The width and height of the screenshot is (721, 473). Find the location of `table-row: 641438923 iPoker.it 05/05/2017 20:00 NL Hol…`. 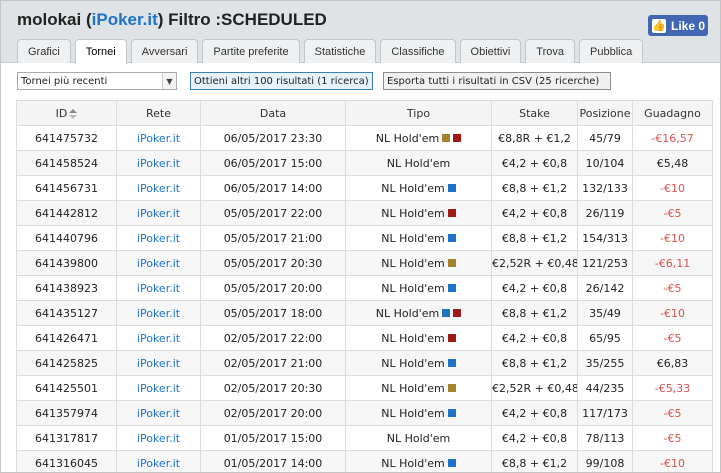

table-row: 641438923 iPoker.it 05/05/2017 20:00 NL Hol… is located at coordinates (364, 288).